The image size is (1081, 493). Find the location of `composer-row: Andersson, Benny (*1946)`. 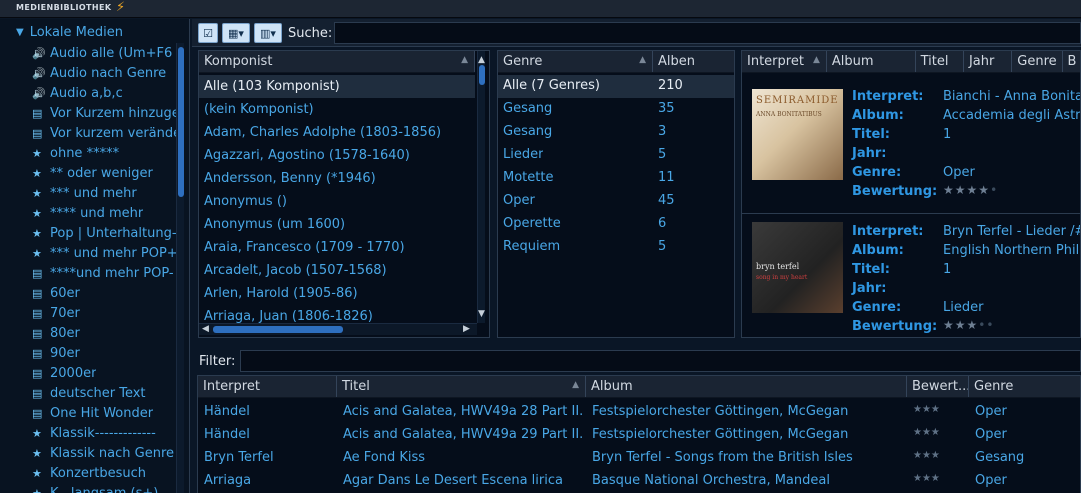

composer-row: Andersson, Benny (*1946) is located at coordinates (337, 178).